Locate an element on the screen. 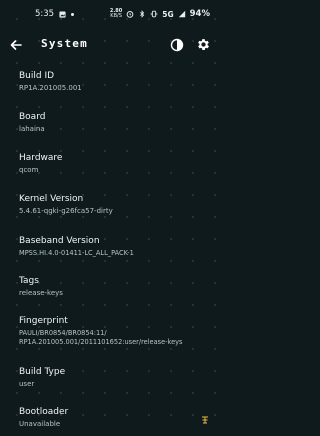  signal-icon is located at coordinates (181, 14).